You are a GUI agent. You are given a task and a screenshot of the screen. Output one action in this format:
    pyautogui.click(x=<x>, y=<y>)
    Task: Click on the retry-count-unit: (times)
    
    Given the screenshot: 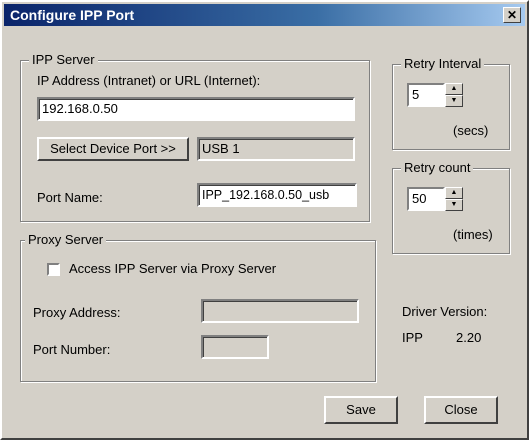 What is the action you would take?
    pyautogui.click(x=473, y=234)
    